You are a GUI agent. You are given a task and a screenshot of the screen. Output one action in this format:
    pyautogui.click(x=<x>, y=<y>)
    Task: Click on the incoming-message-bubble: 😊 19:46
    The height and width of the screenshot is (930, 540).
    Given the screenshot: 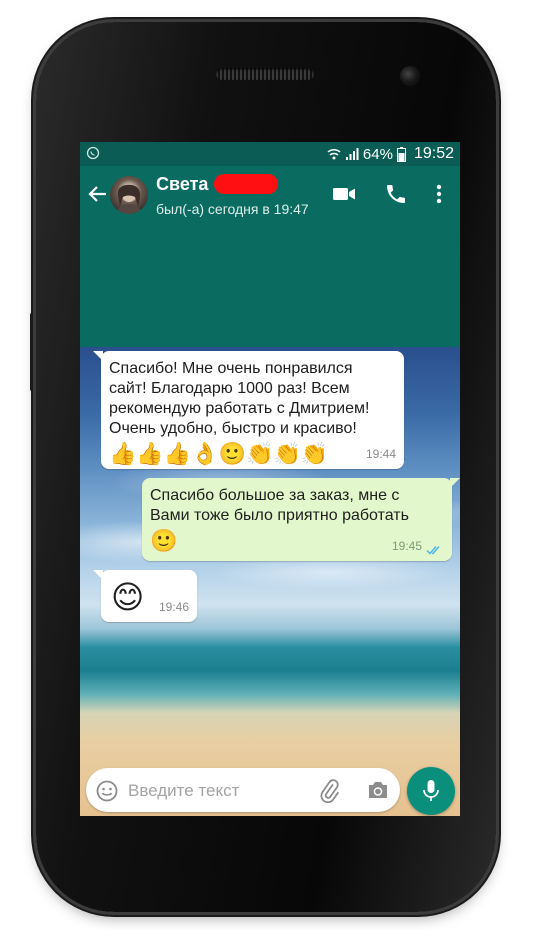 What is the action you would take?
    pyautogui.click(x=145, y=596)
    